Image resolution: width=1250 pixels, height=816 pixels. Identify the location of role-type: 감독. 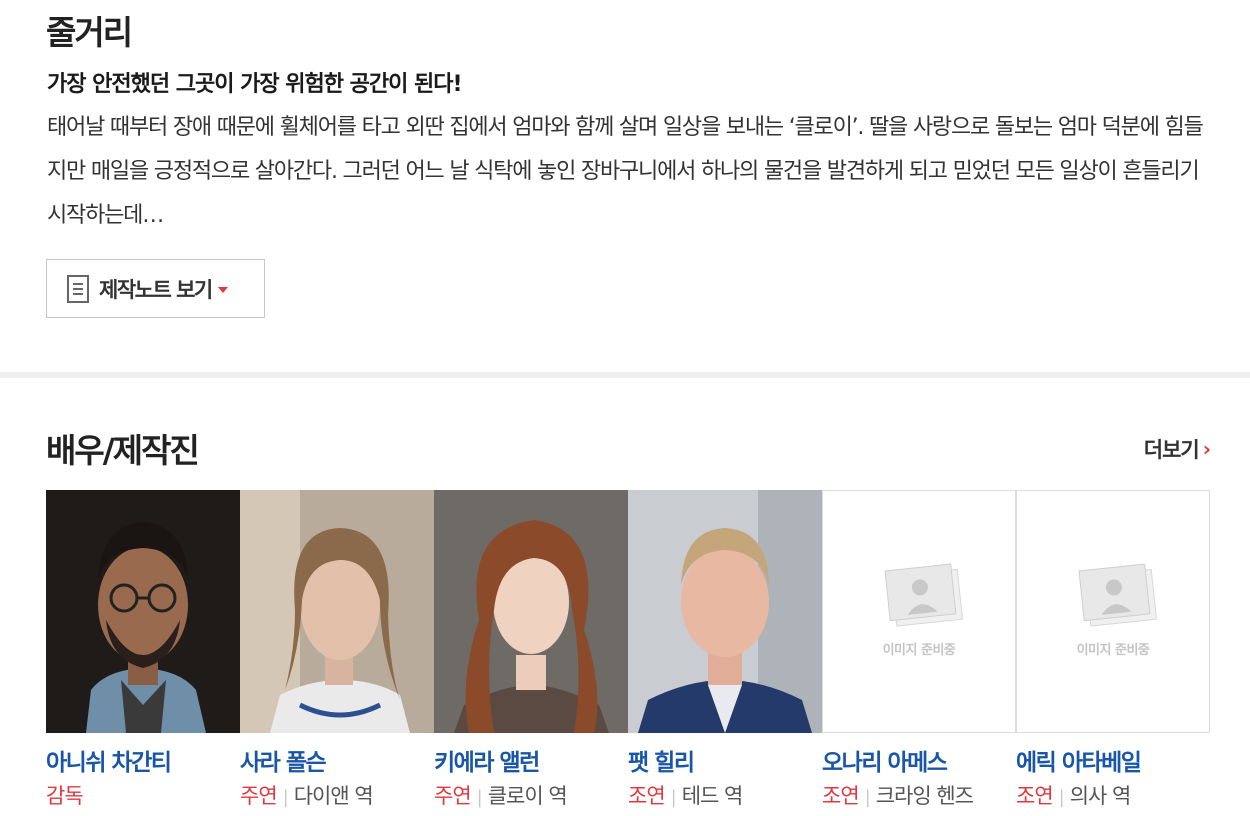
(65, 796).